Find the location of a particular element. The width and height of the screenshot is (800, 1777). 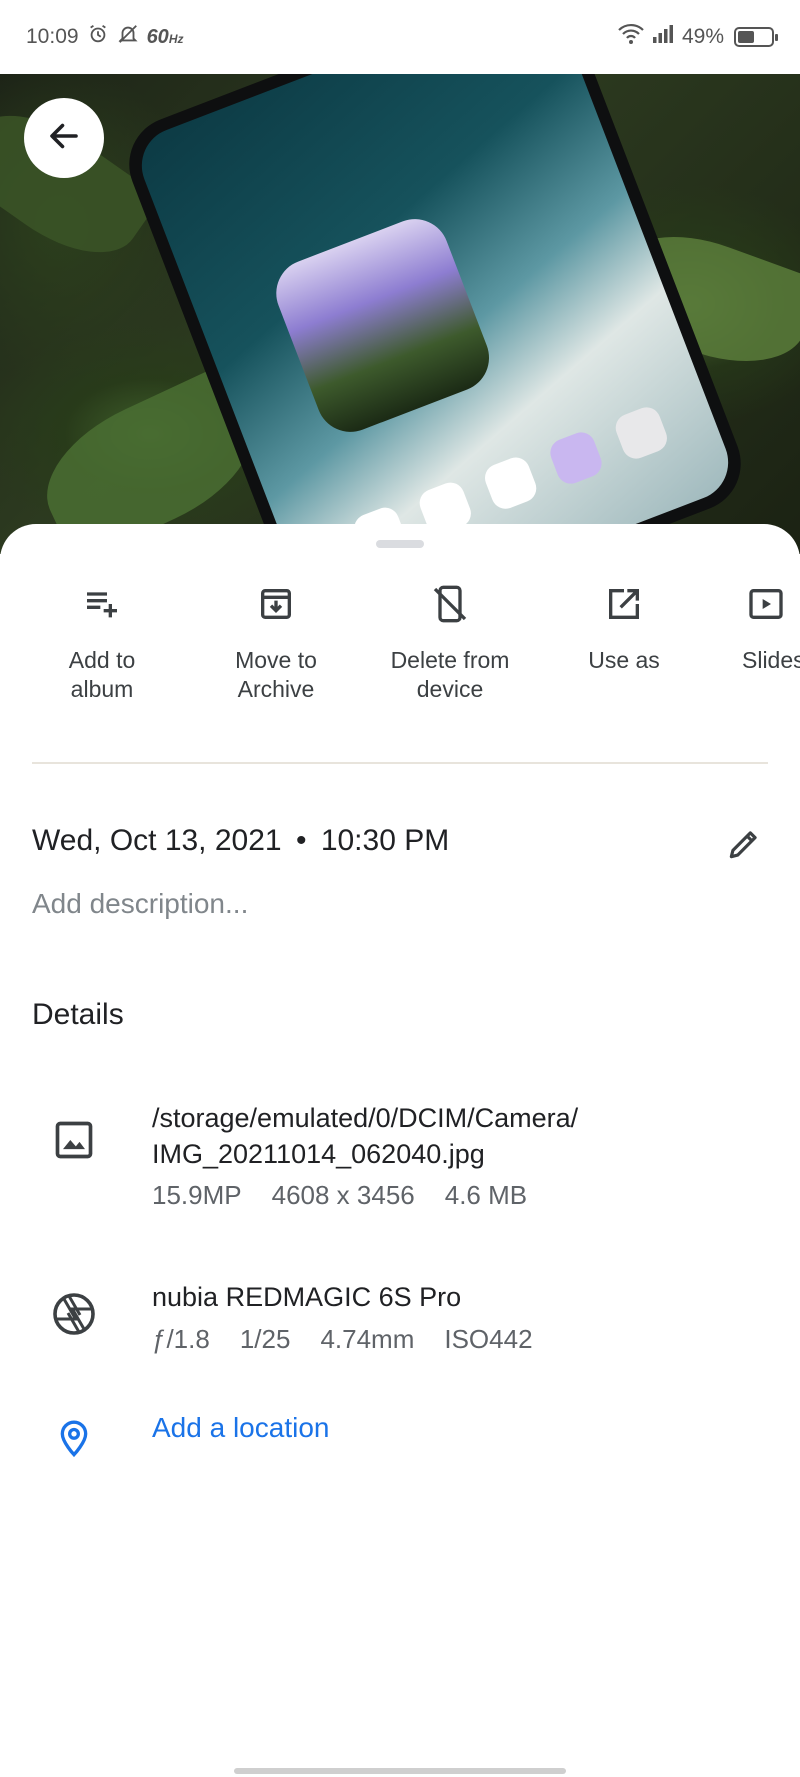

add-location-link: Add a location is located at coordinates (240, 1428).